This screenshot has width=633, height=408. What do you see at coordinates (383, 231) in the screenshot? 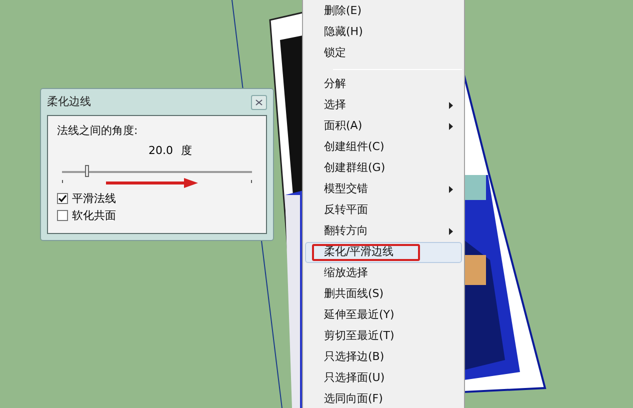
I see `menu-item: 翻转方向` at bounding box center [383, 231].